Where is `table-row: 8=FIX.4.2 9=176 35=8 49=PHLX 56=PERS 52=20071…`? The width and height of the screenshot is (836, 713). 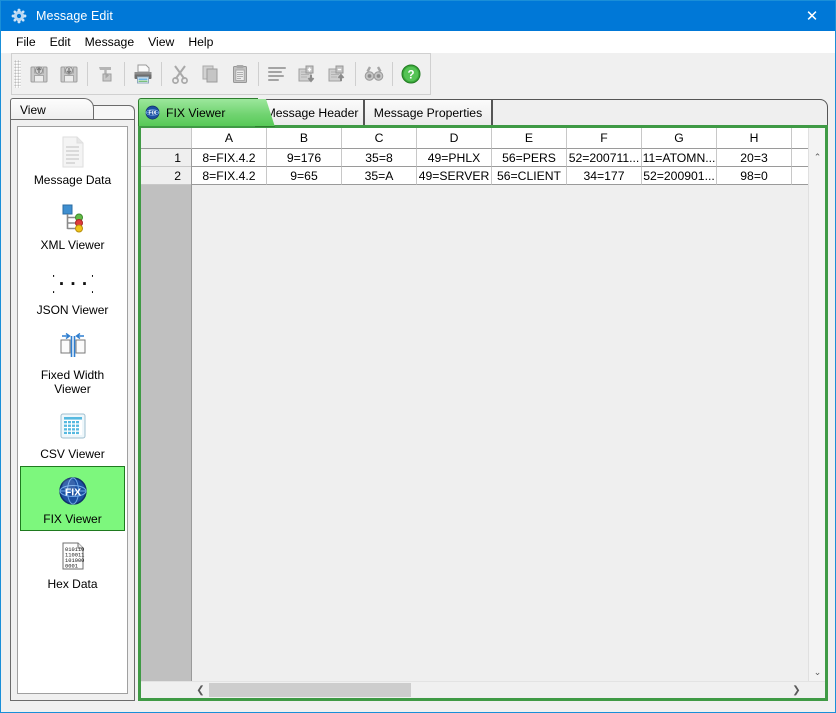 table-row: 8=FIX.4.2 9=176 35=8 49=PHLX 56=PERS 52=20071… is located at coordinates (503, 158).